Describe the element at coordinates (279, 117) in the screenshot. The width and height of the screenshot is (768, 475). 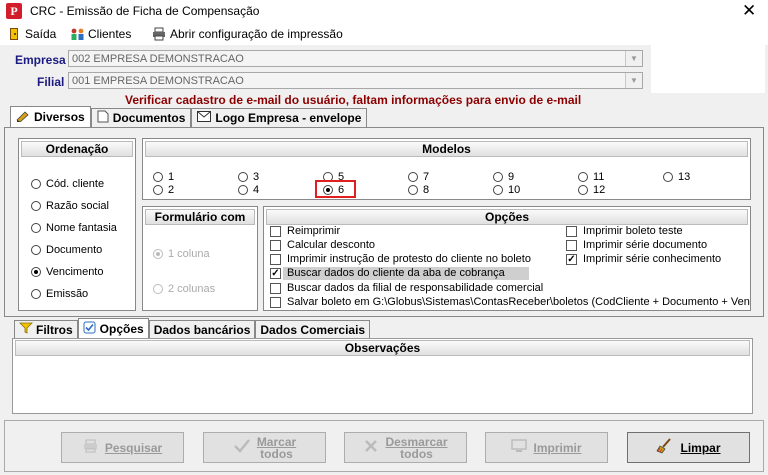
I see `tab-logo-empresa: Logo Empresa - envelope` at that location.